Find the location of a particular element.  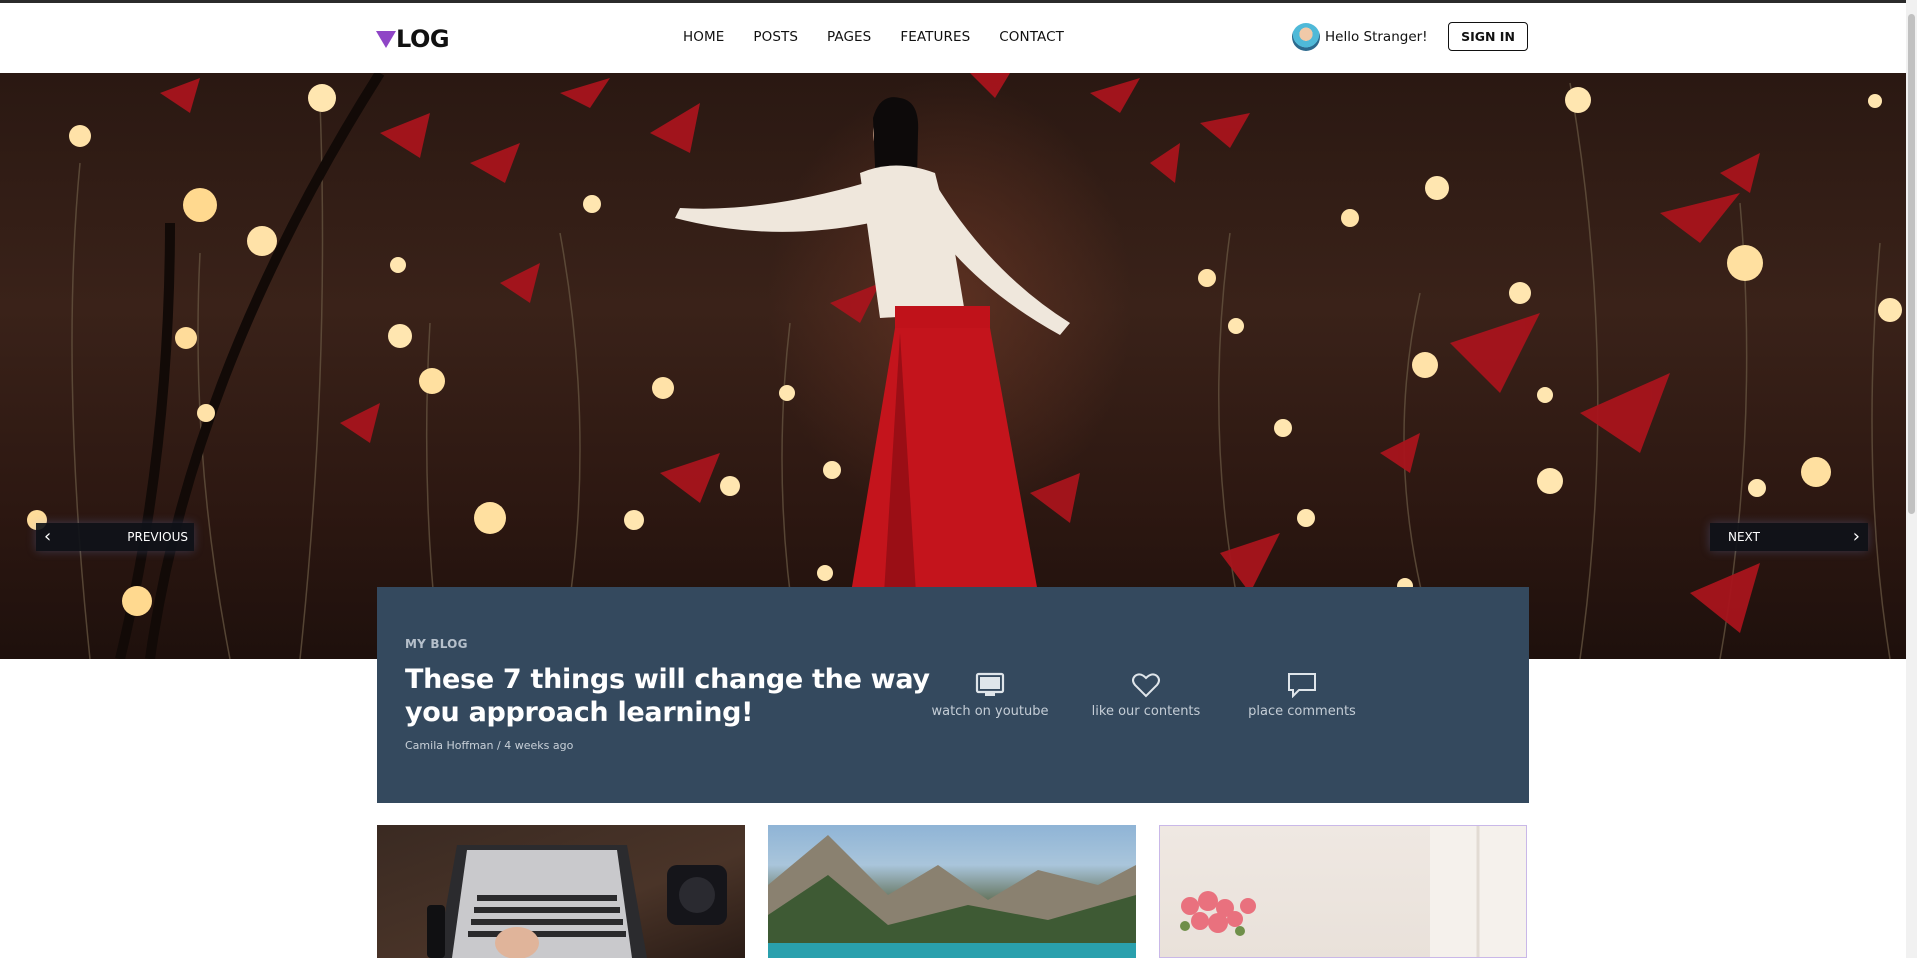

post-time: 4 weeks ago is located at coordinates (539, 745).